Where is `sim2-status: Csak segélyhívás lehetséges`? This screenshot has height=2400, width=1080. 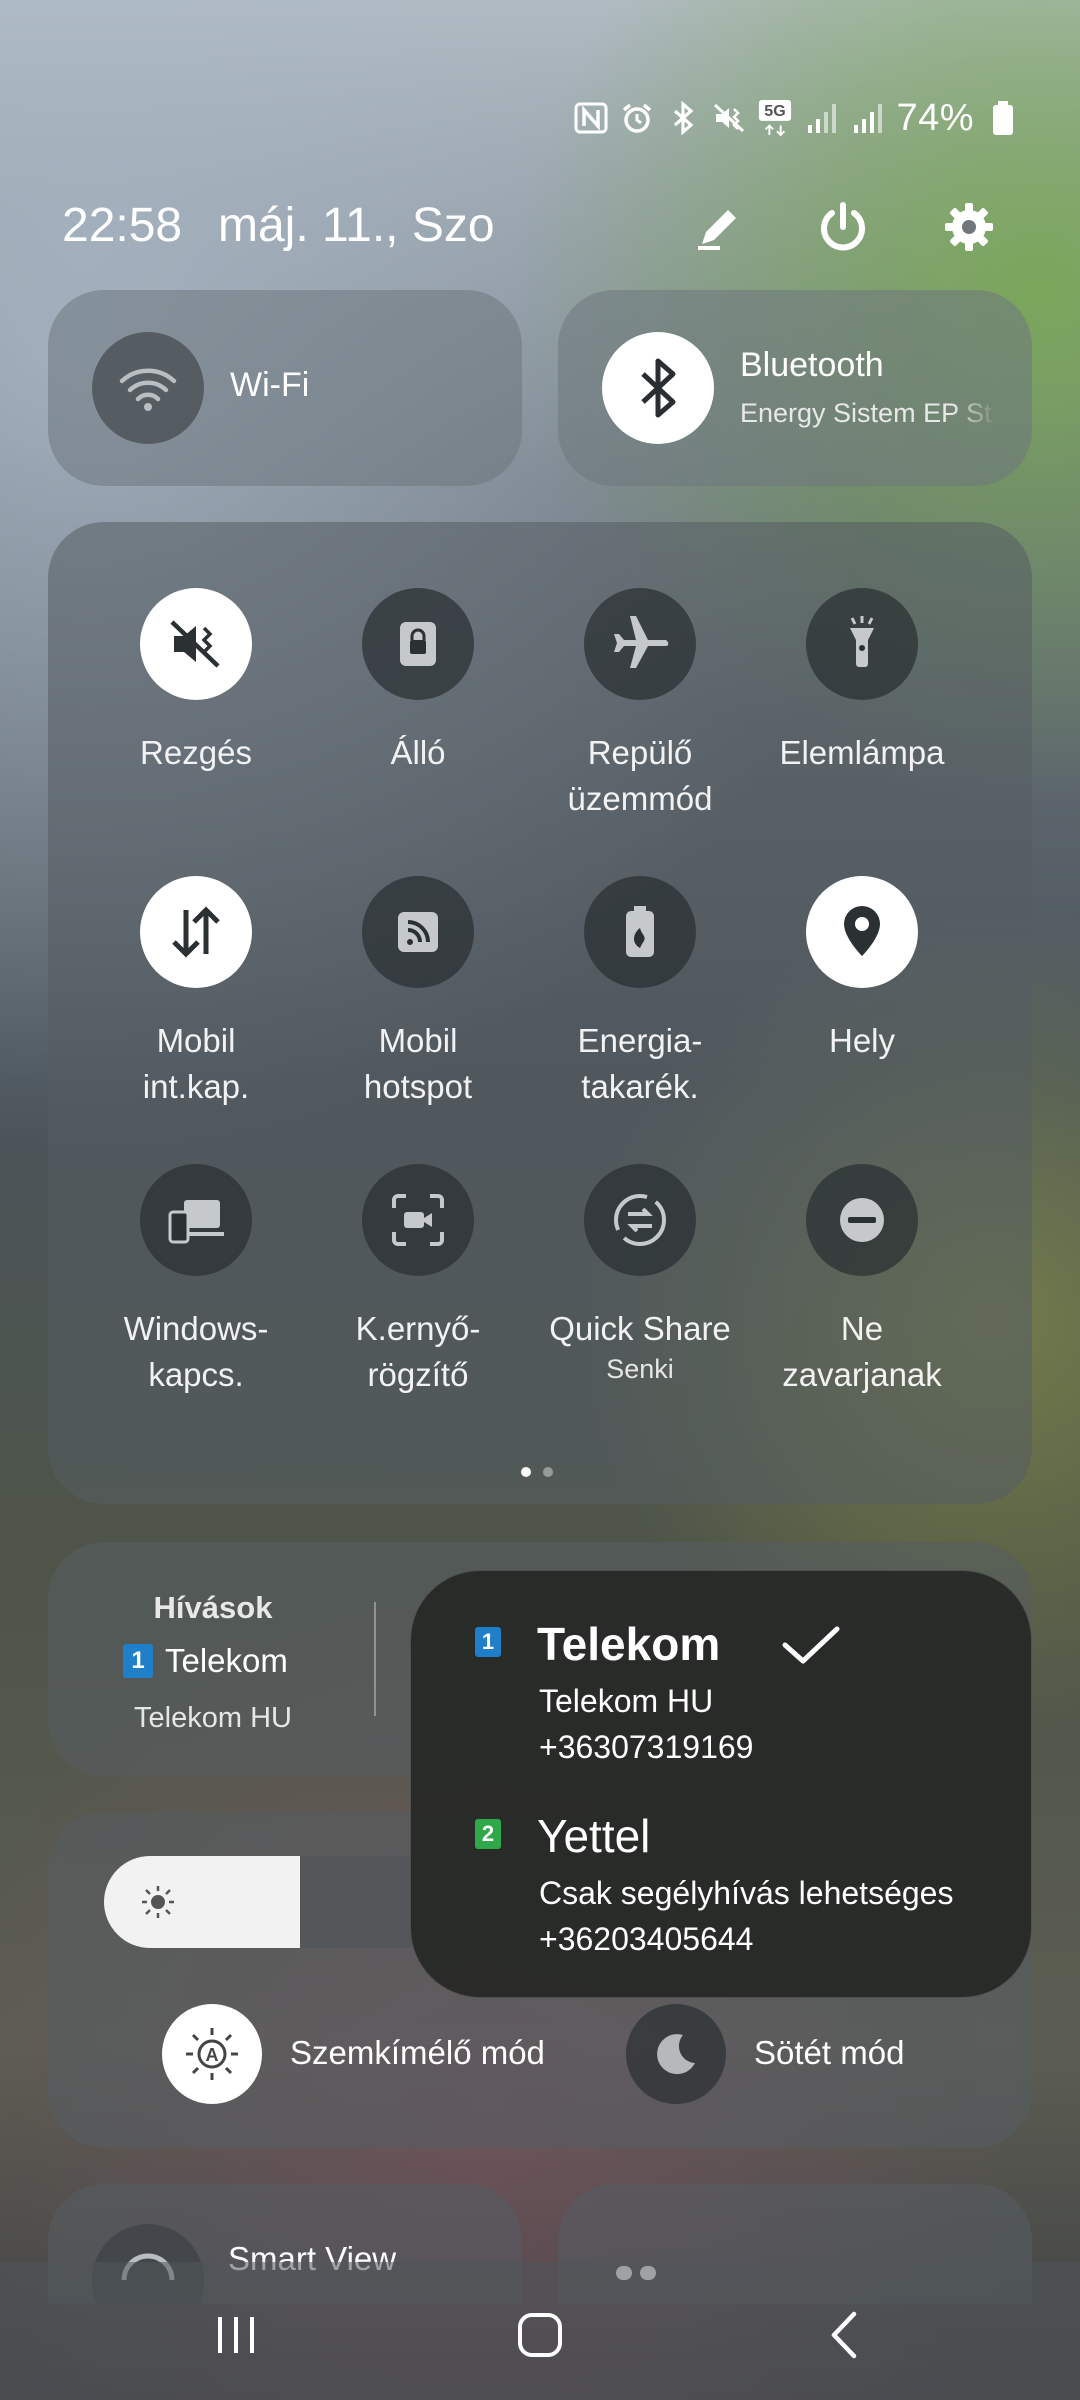
sim2-status: Csak segélyhívás lehetséges is located at coordinates (746, 1893).